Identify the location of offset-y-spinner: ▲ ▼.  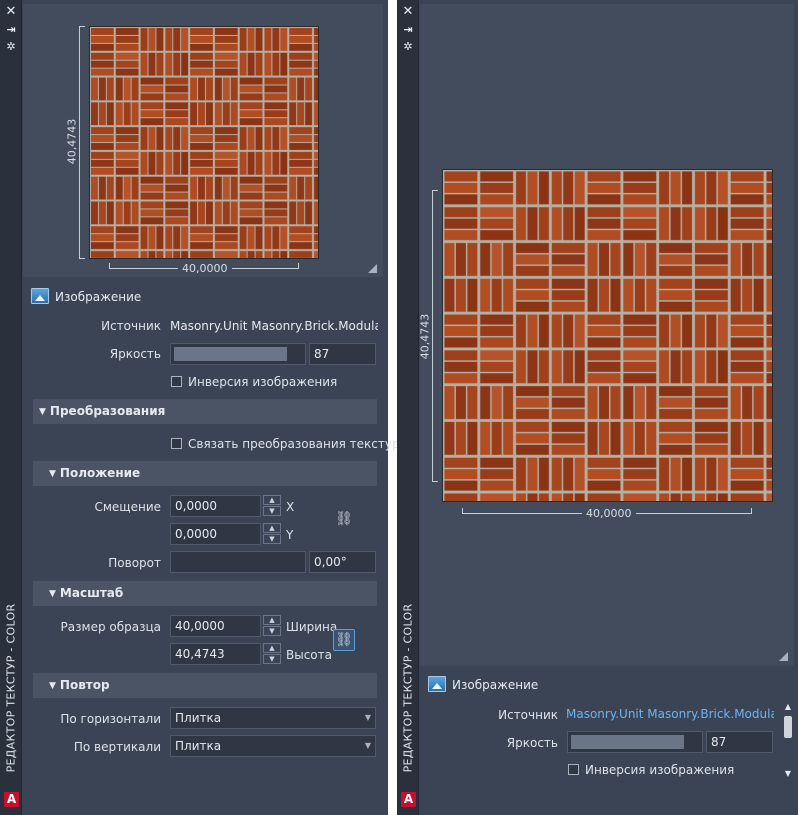
(272, 534).